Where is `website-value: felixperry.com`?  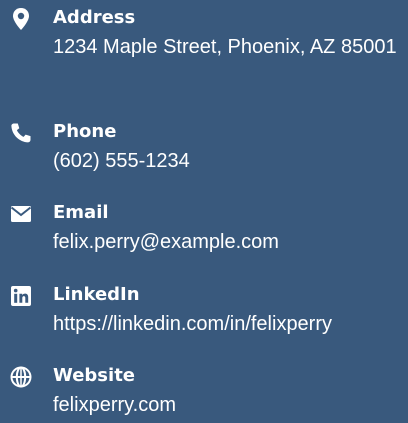
website-value: felixperry.com is located at coordinates (225, 405).